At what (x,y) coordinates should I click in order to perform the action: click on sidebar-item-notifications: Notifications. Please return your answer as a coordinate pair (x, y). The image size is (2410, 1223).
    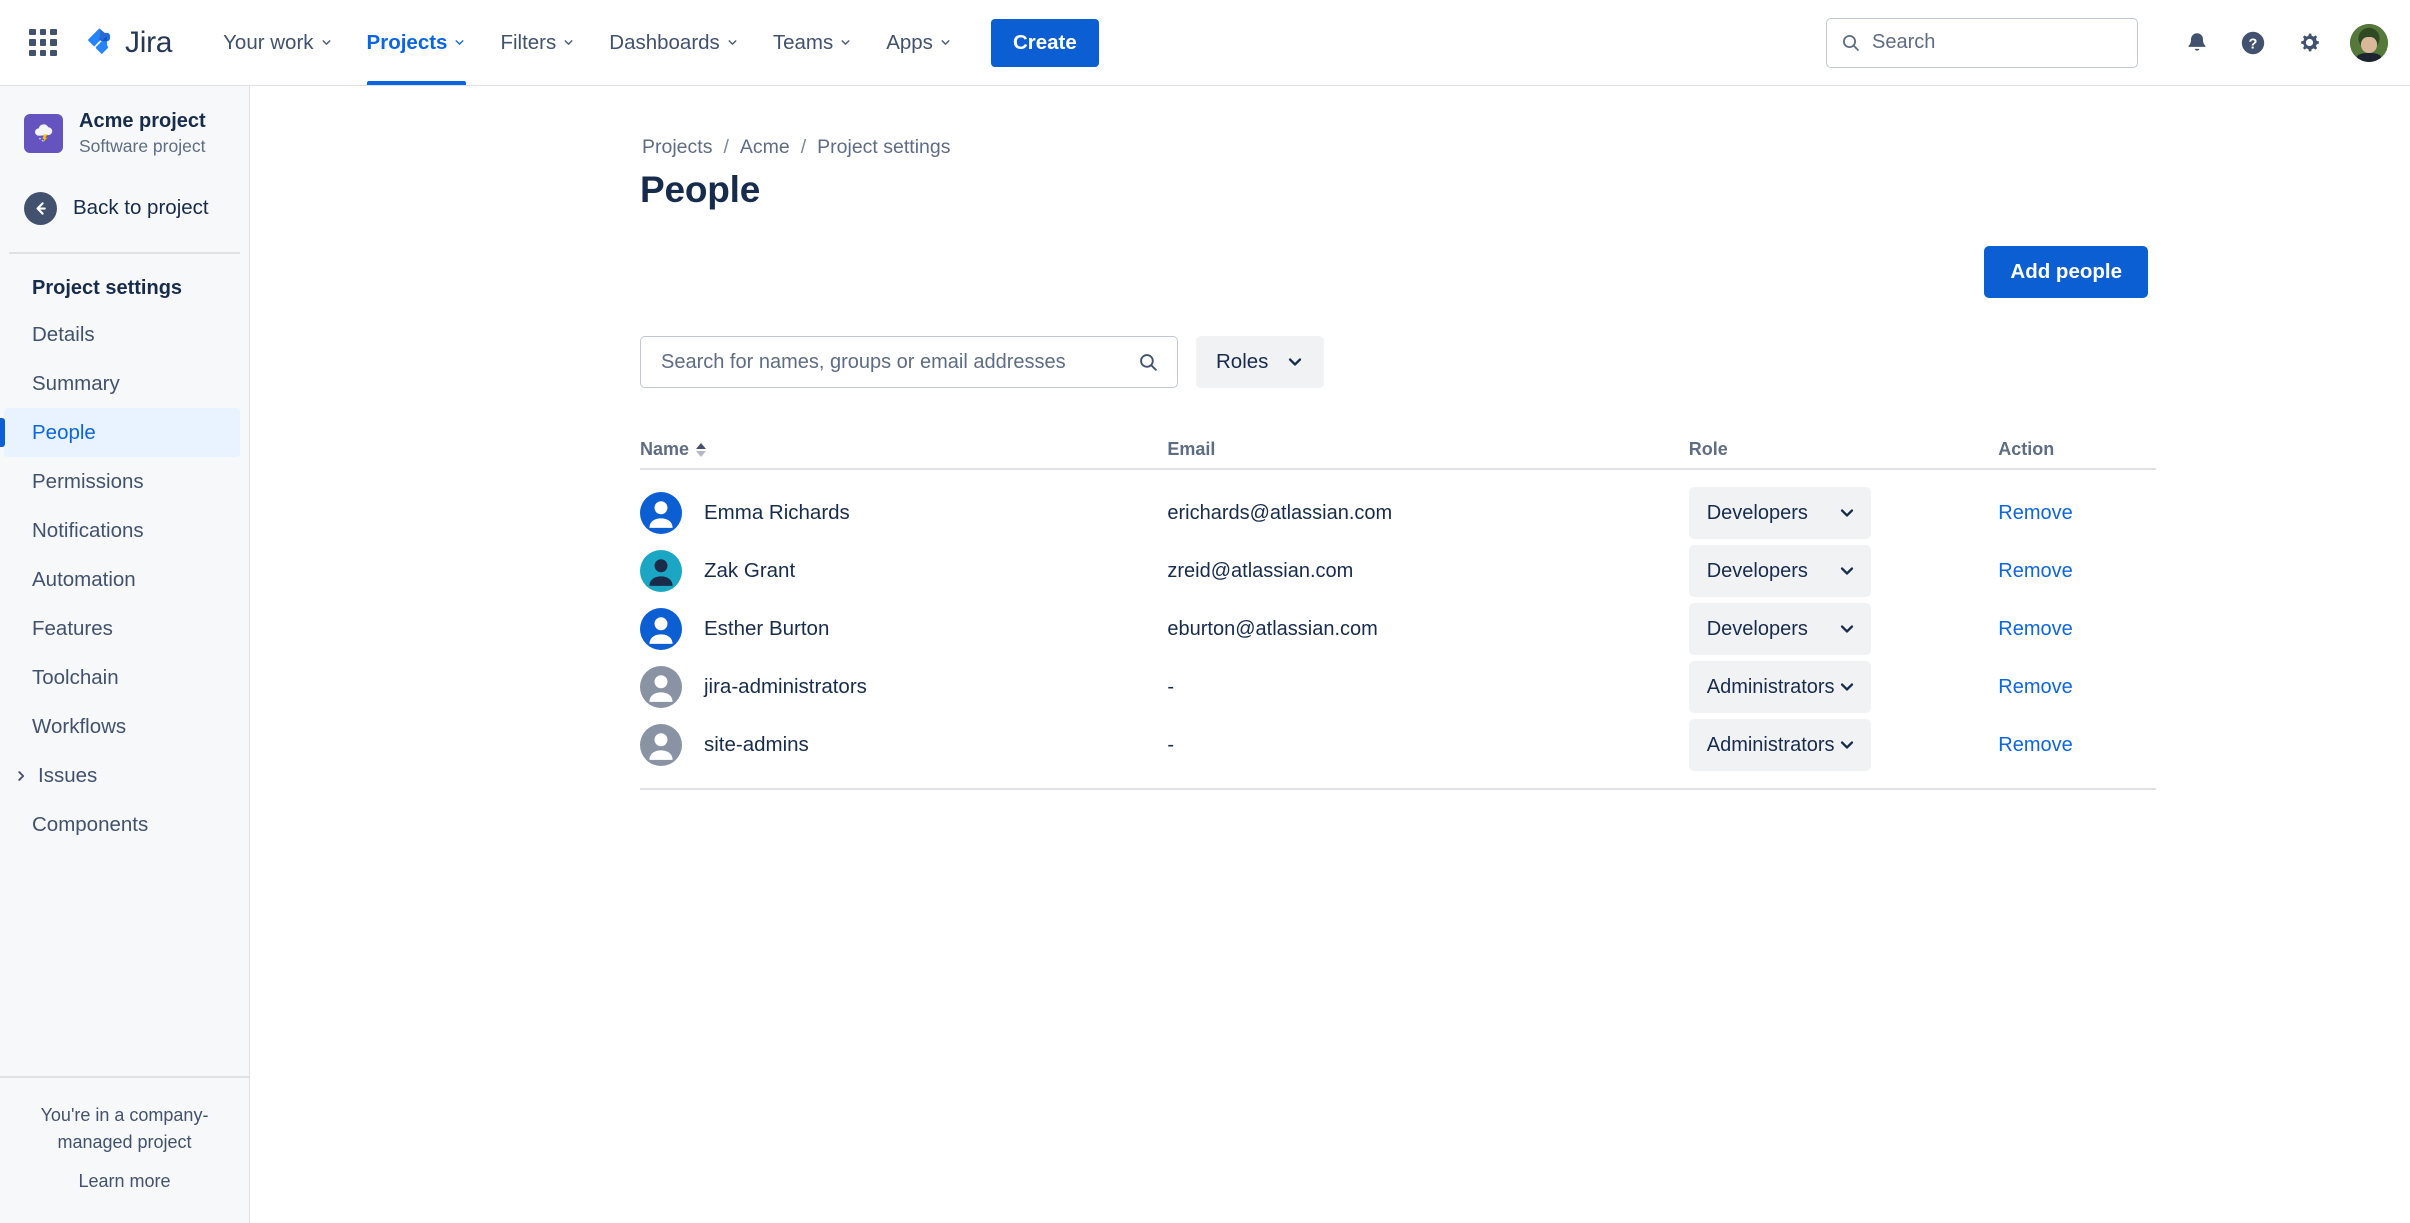
    Looking at the image, I should click on (120, 530).